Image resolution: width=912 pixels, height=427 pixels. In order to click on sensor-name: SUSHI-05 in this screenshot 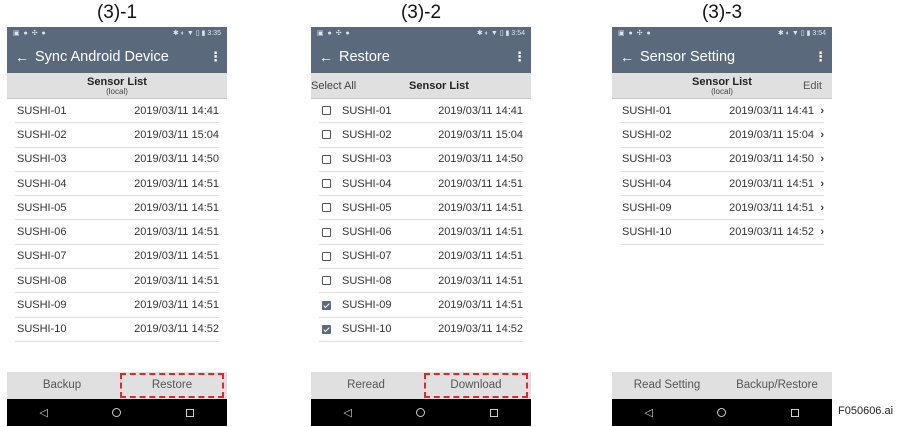, I will do `click(42, 207)`.